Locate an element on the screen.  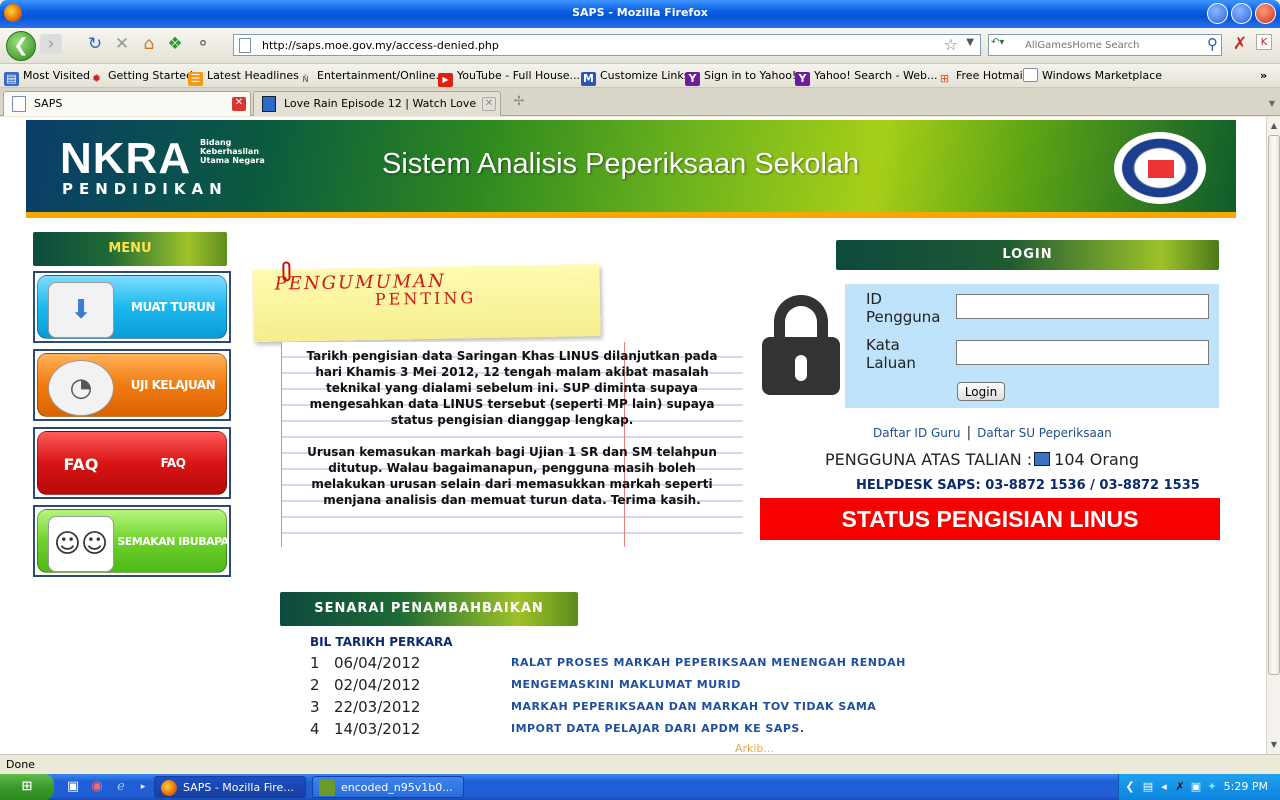
search-icon: ⚲ is located at coordinates (1212, 44).